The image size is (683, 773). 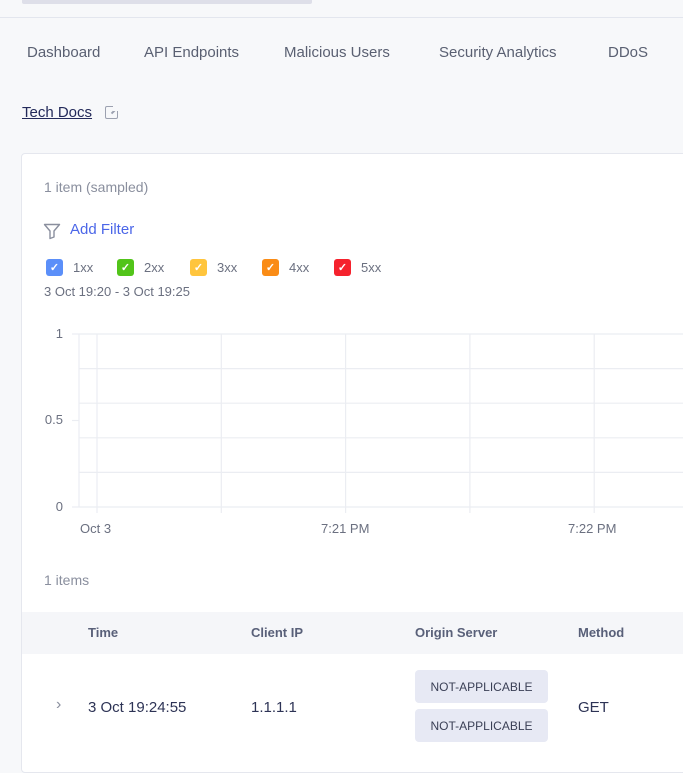 What do you see at coordinates (103, 632) in the screenshot?
I see `column-header-time: Time` at bounding box center [103, 632].